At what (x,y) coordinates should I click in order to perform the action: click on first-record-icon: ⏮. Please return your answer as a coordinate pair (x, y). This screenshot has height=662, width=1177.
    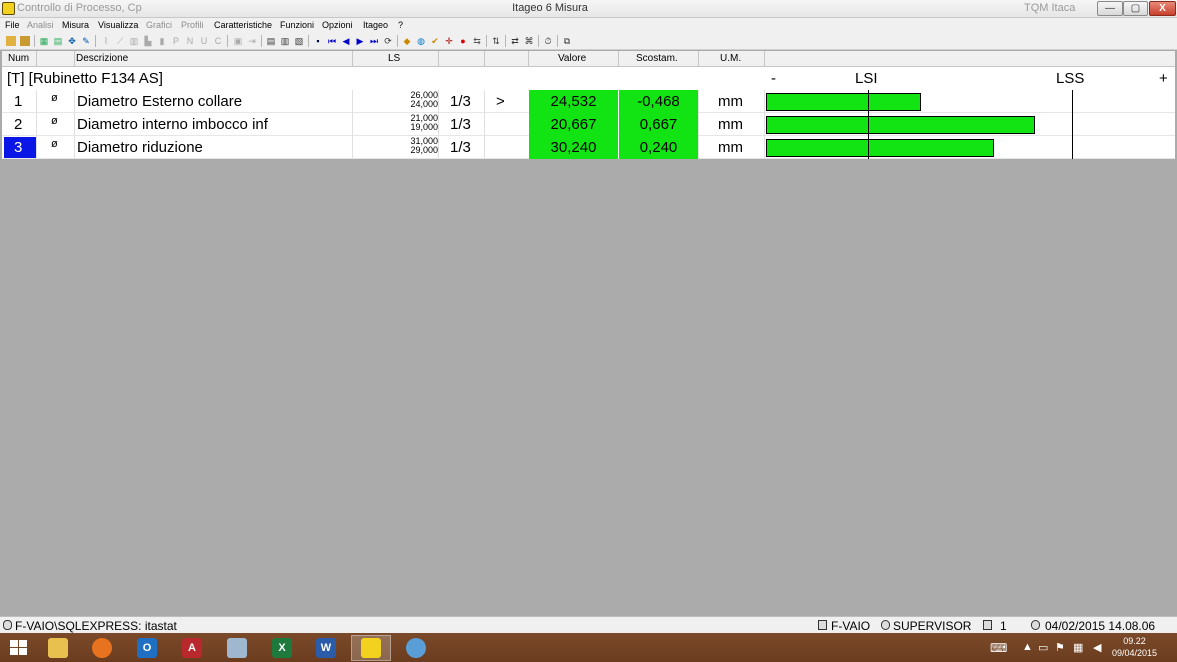
    Looking at the image, I should click on (332, 41).